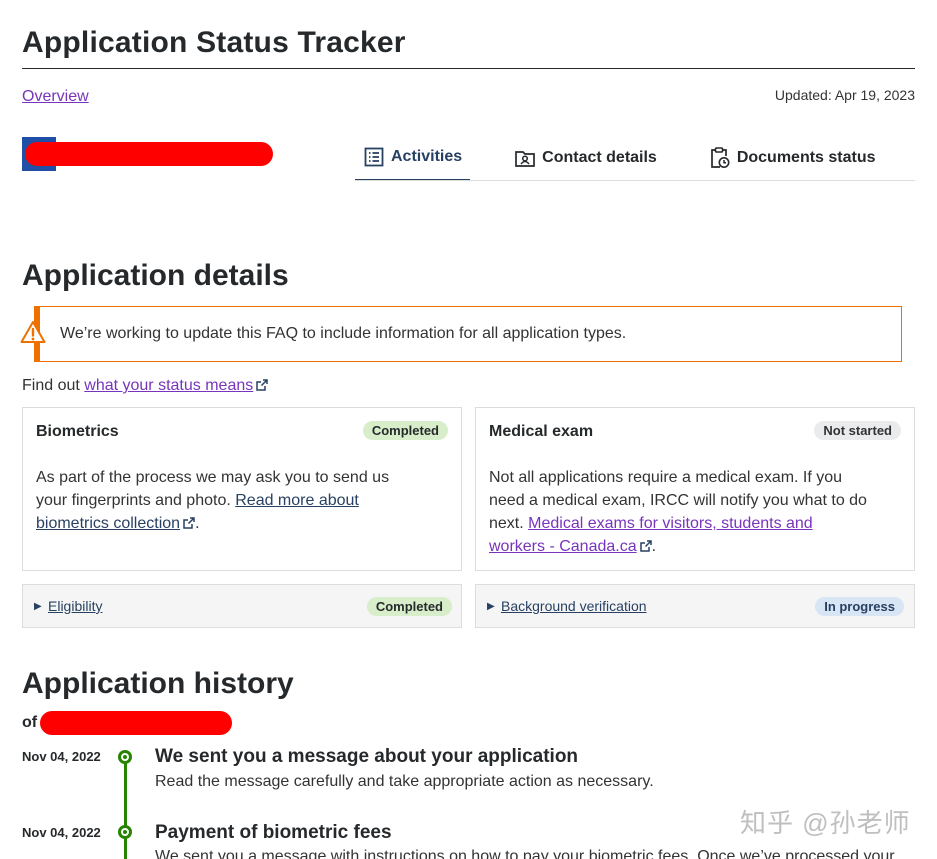 Image resolution: width=937 pixels, height=859 pixels. I want to click on history-of-label: of, so click(30, 722).